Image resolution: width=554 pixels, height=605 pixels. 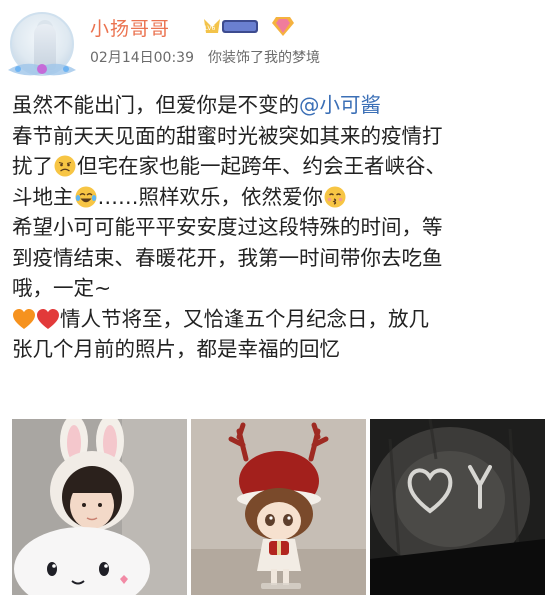 What do you see at coordinates (227, 135) in the screenshot?
I see `post-line-2: 春节前天天见面的甜蜜时光被突如其来的疫情打` at bounding box center [227, 135].